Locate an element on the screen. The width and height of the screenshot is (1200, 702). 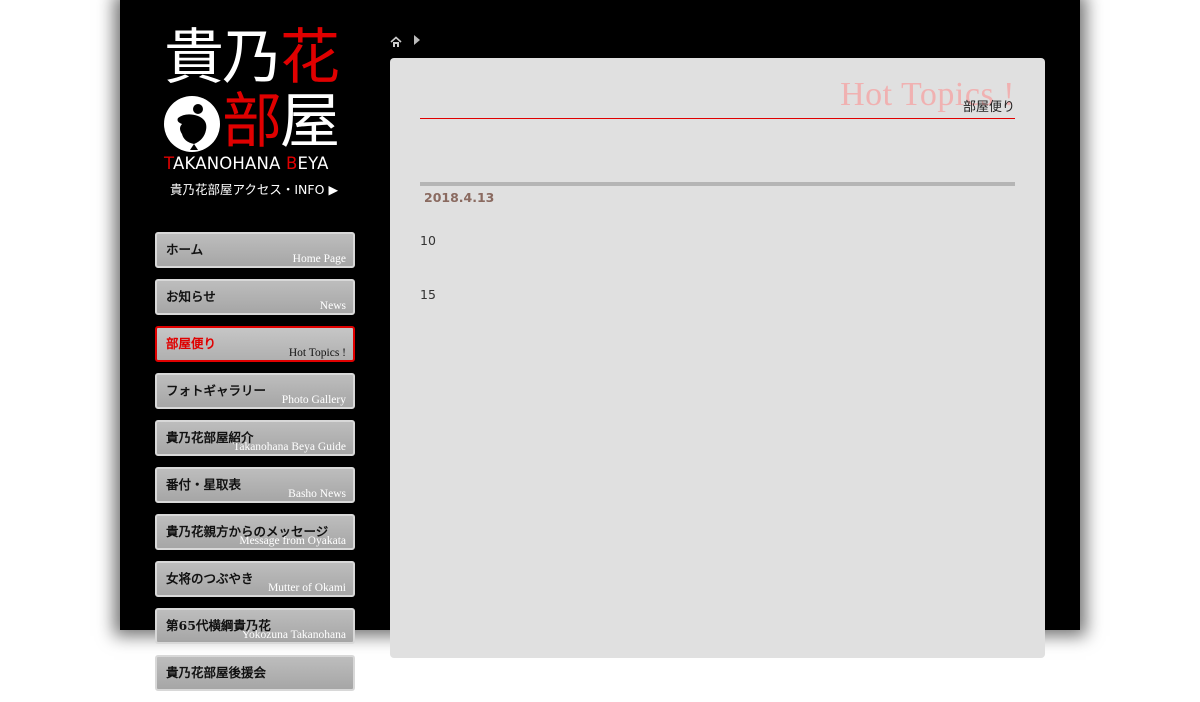
nav-label-en: Mutter of Okami is located at coordinates (307, 588).